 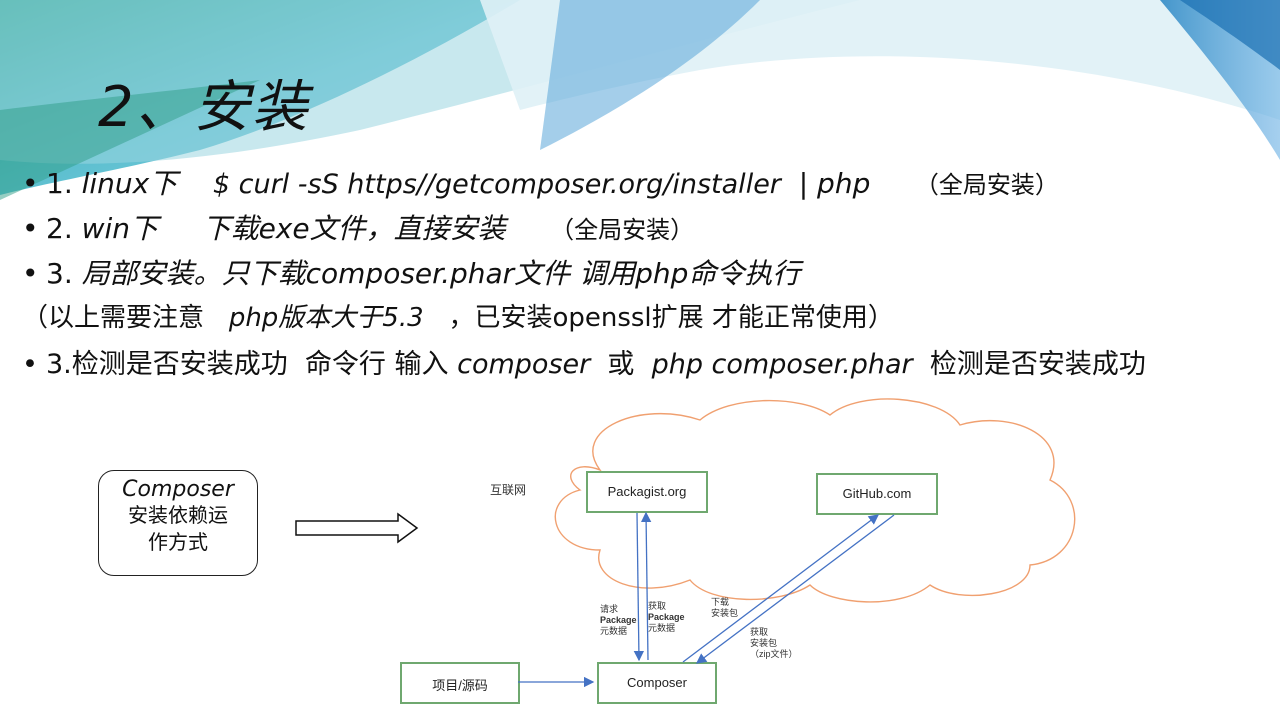 I want to click on label-download: 下载 安装包, so click(x=725, y=607).